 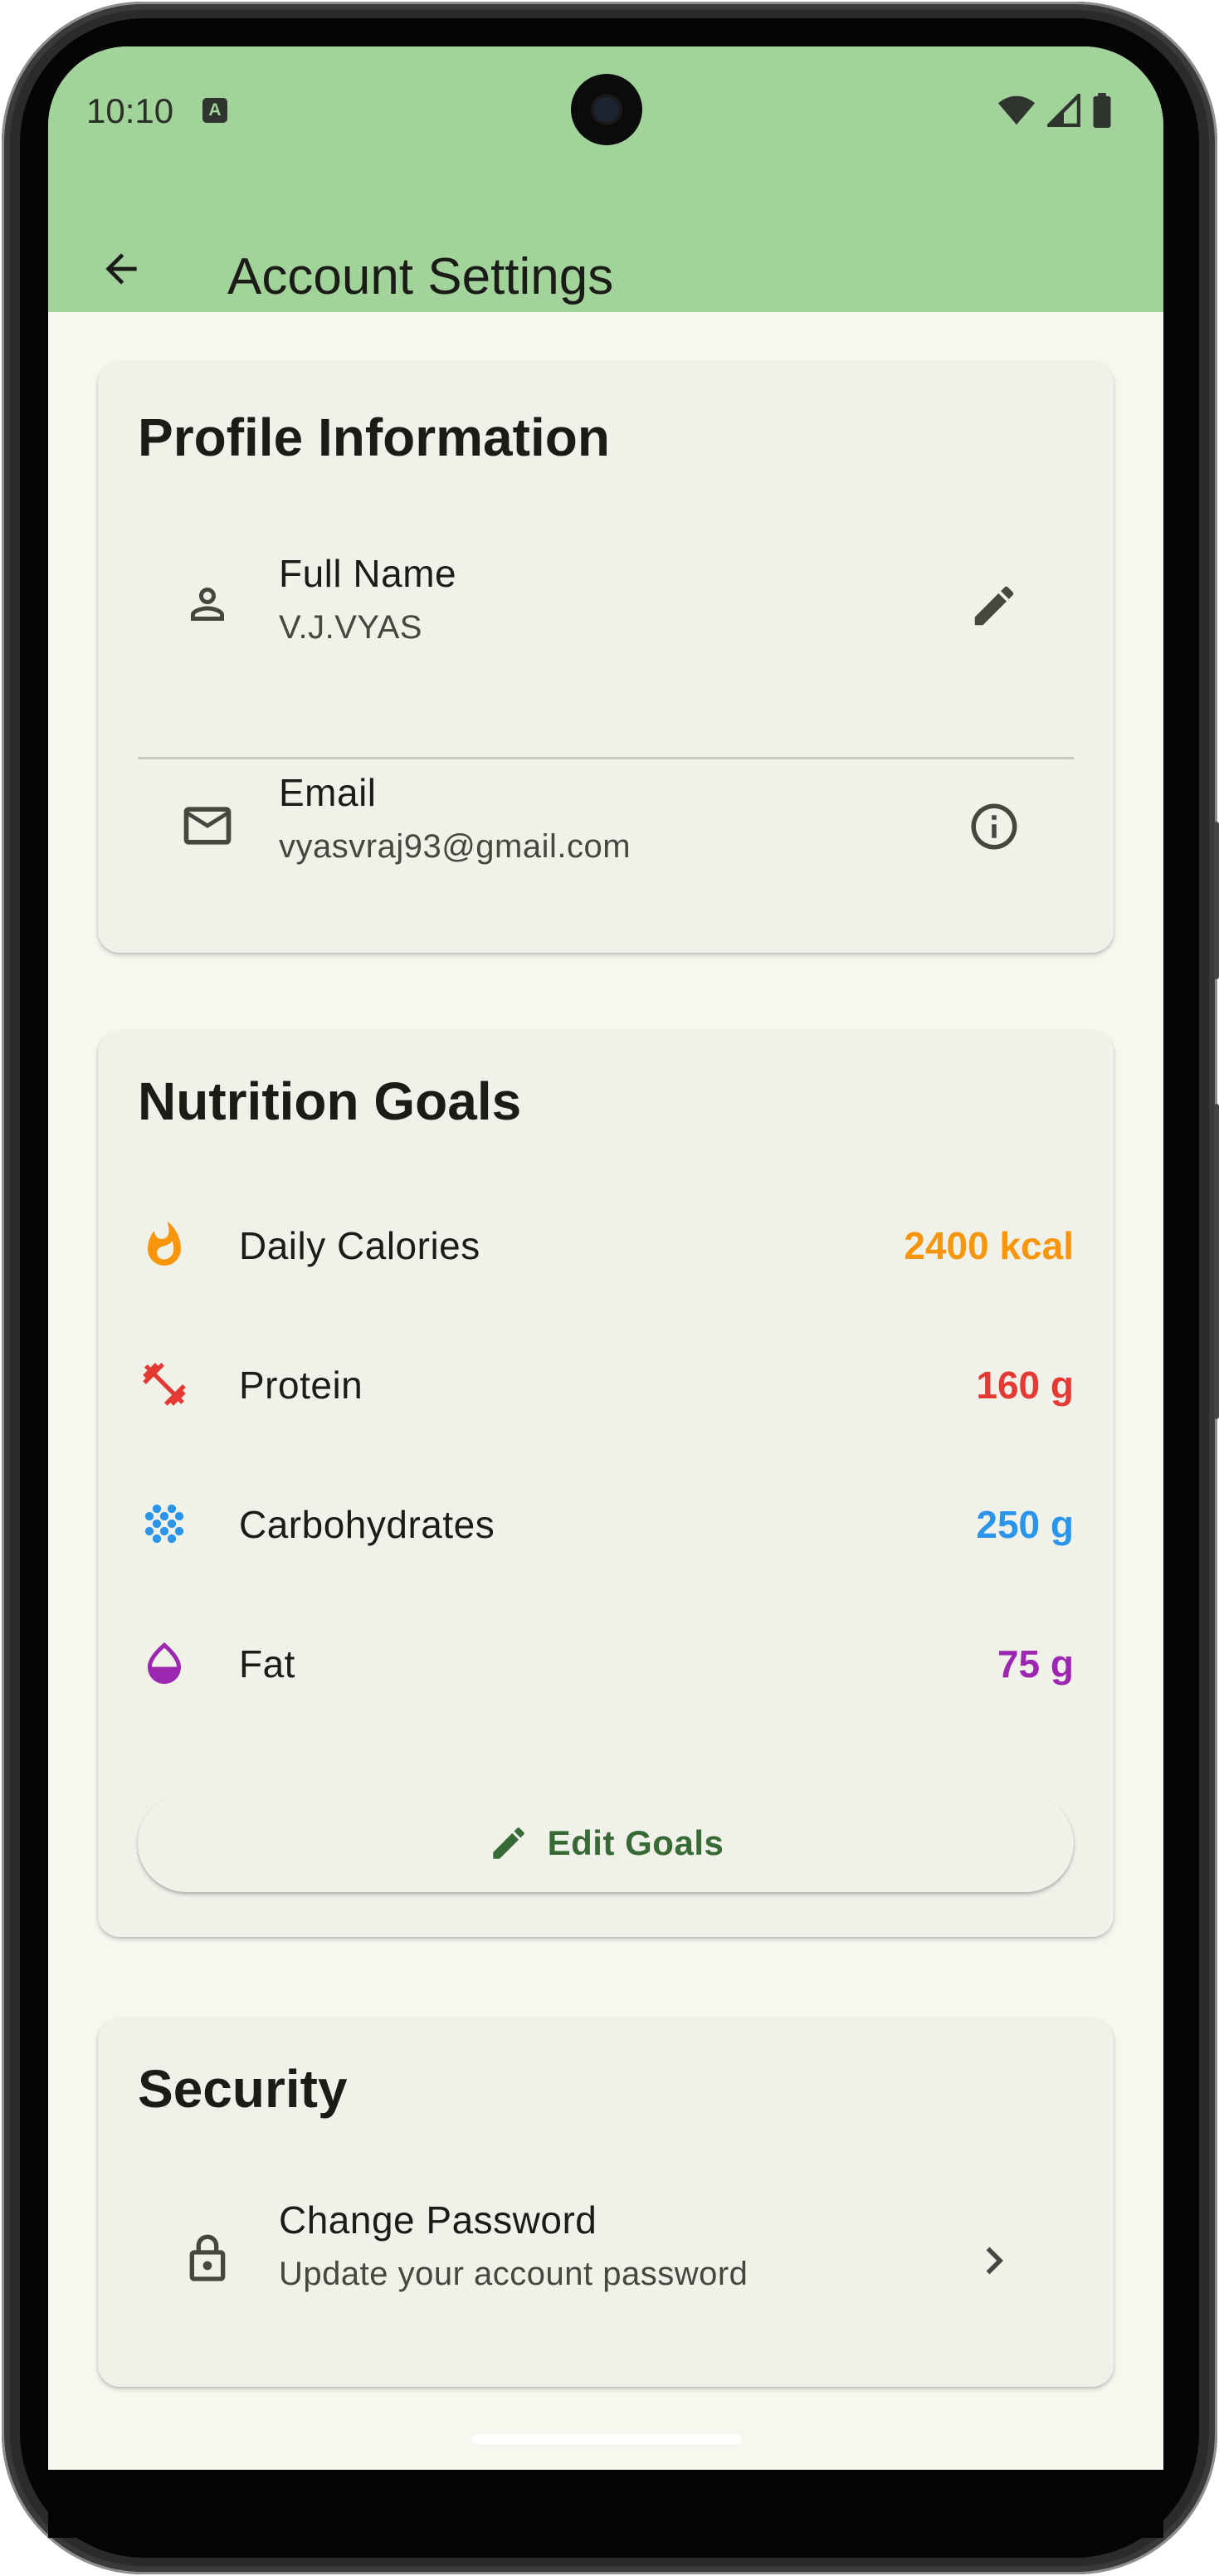 What do you see at coordinates (1102, 111) in the screenshot?
I see `battery-icon` at bounding box center [1102, 111].